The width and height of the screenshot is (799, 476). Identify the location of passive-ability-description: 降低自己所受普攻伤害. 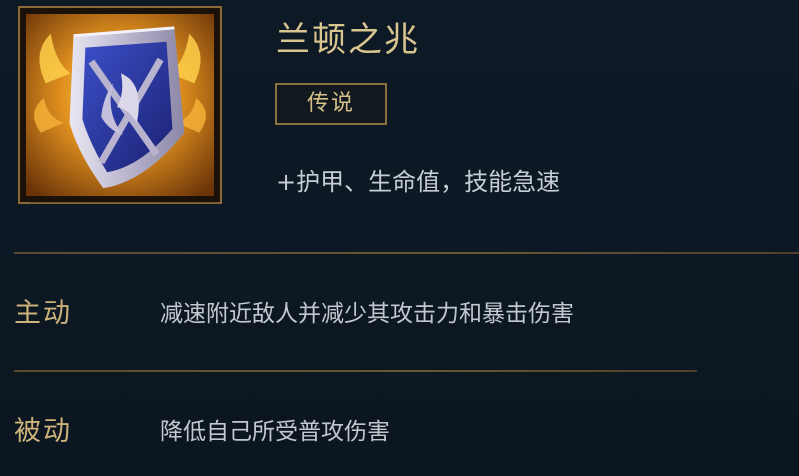
(275, 432).